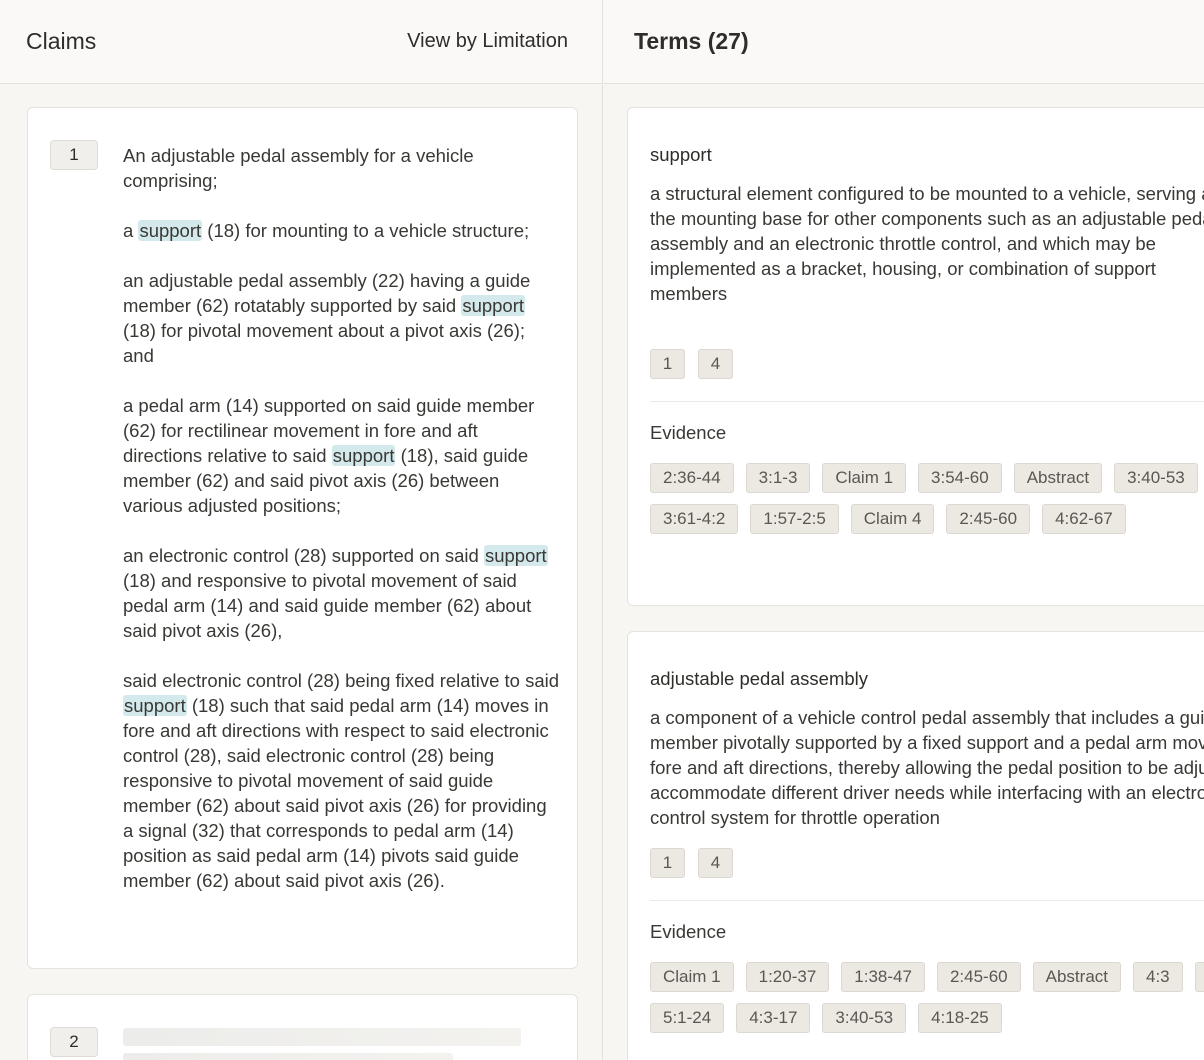 This screenshot has height=1060, width=1204. I want to click on terms-header: Terms (27), so click(904, 42).